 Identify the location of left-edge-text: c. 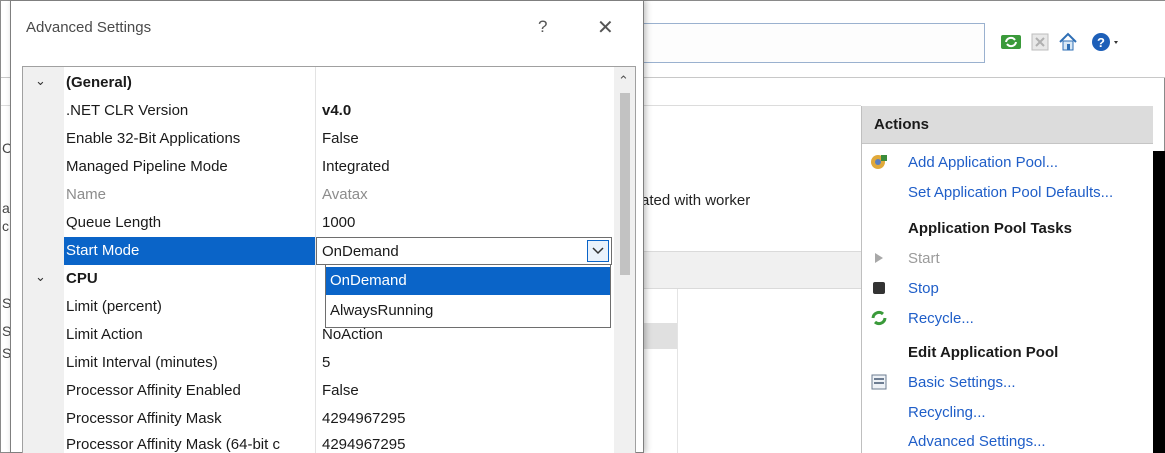
(5, 226).